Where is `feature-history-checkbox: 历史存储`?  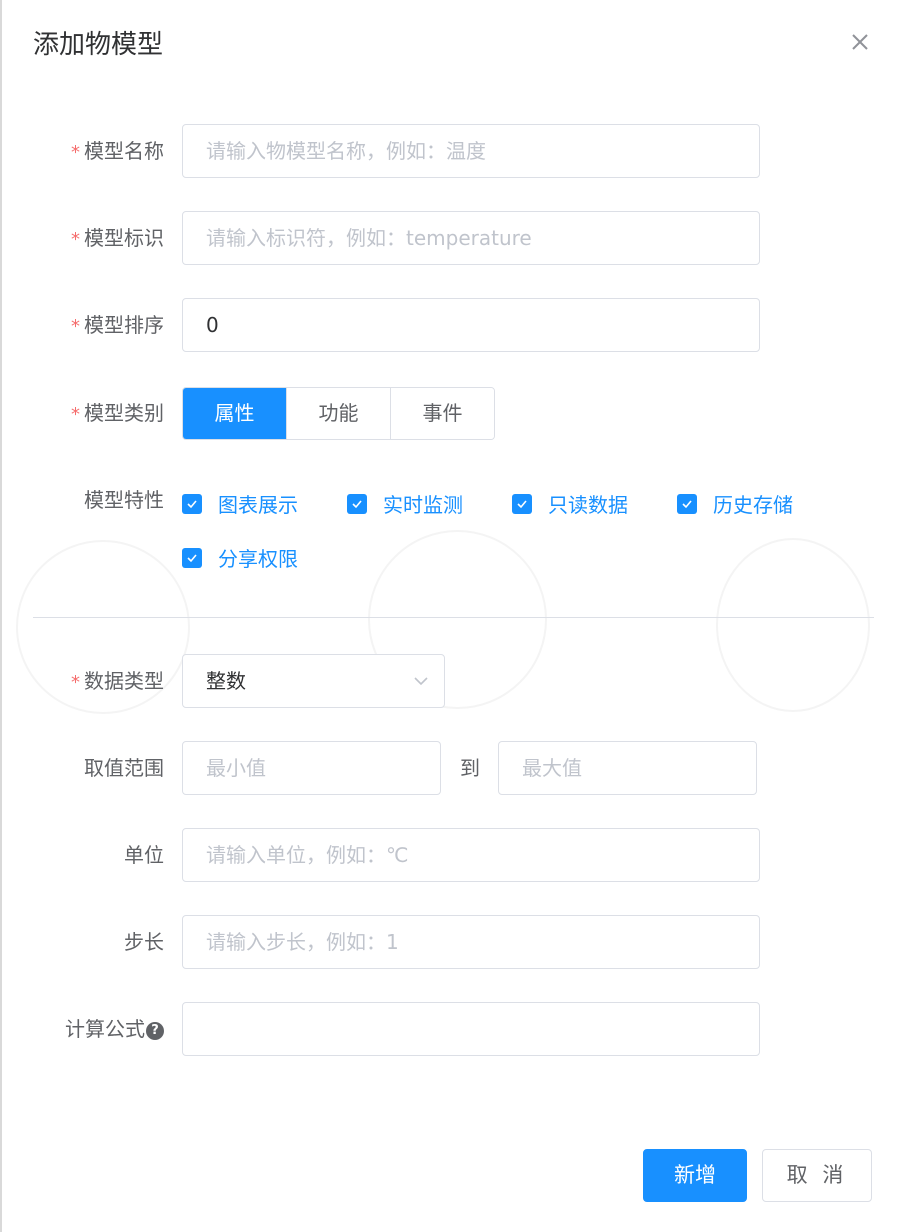
feature-history-checkbox: 历史存储 is located at coordinates (735, 503).